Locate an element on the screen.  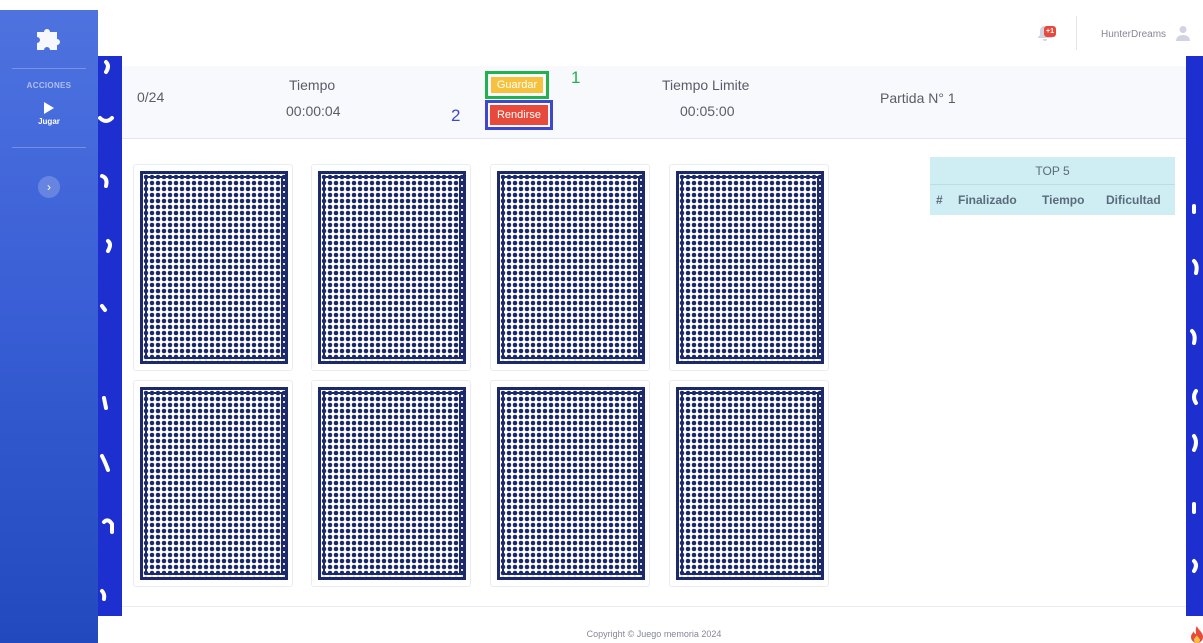
column-header-tiempo: Tiempo is located at coordinates (1067, 200).